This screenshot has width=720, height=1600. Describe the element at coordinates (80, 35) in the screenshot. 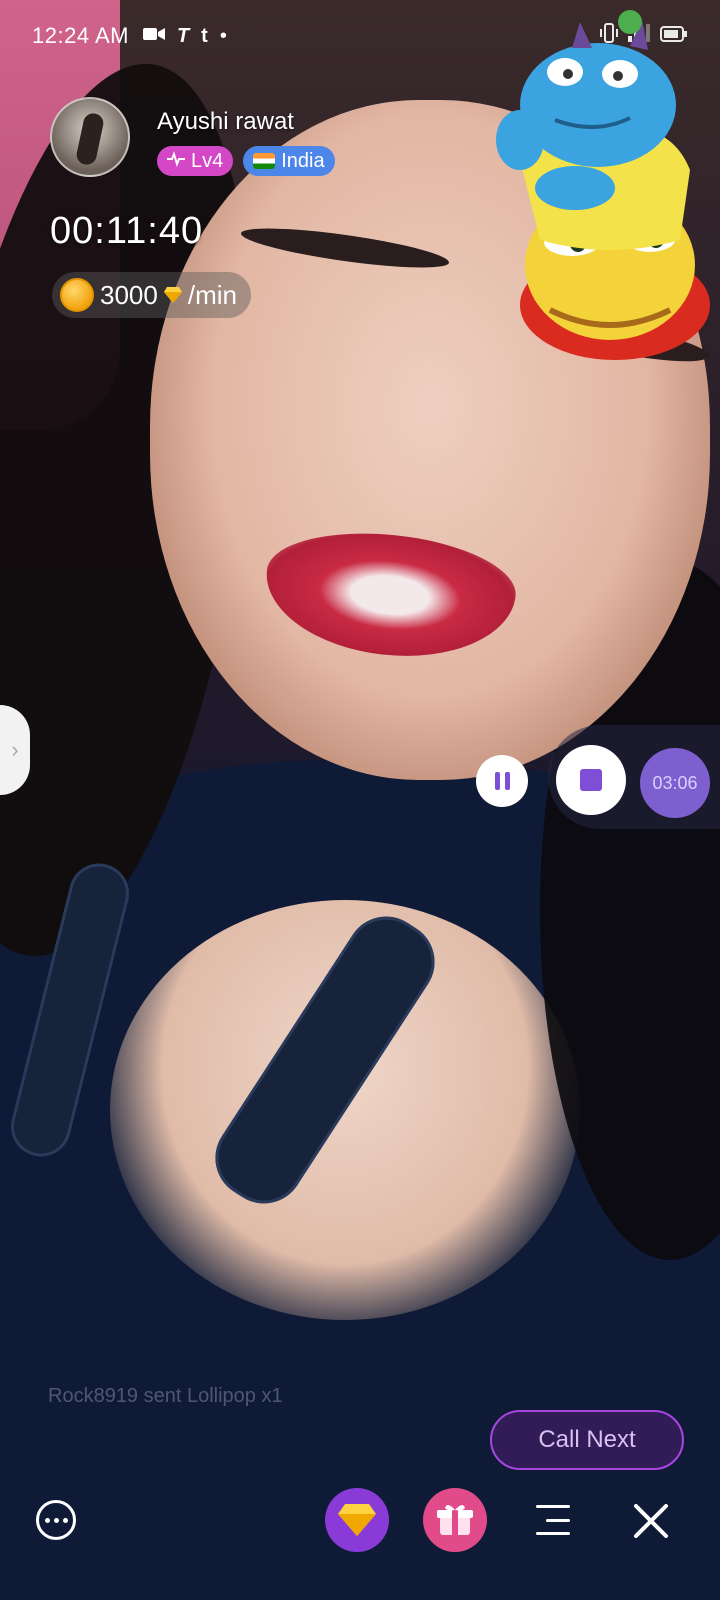

I see `status-time: 12:24 AM` at that location.